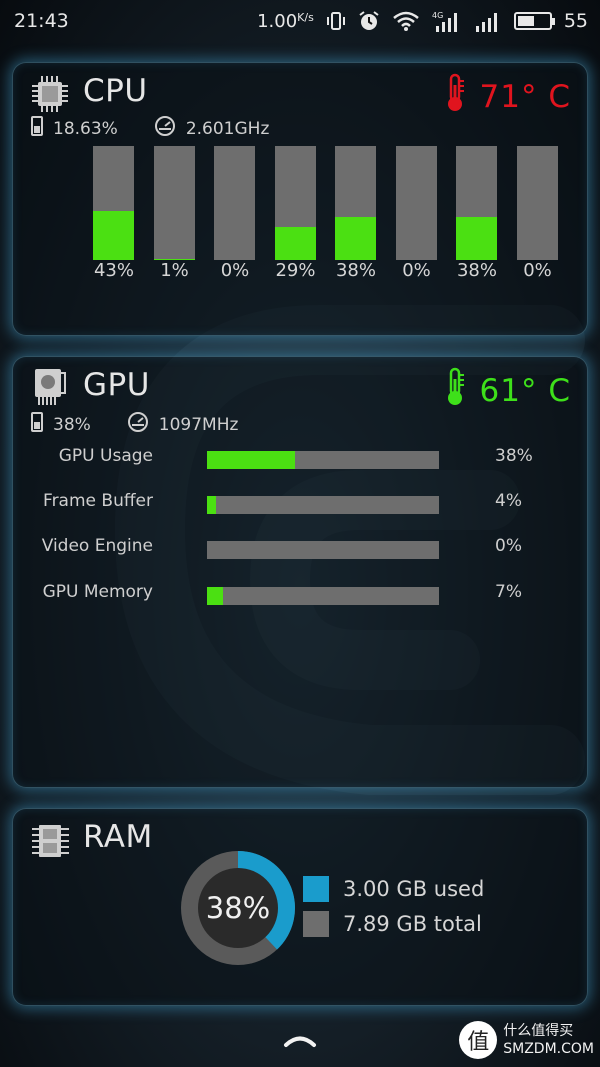  I want to click on gpu-meter-label: GPU Memory, so click(97, 592).